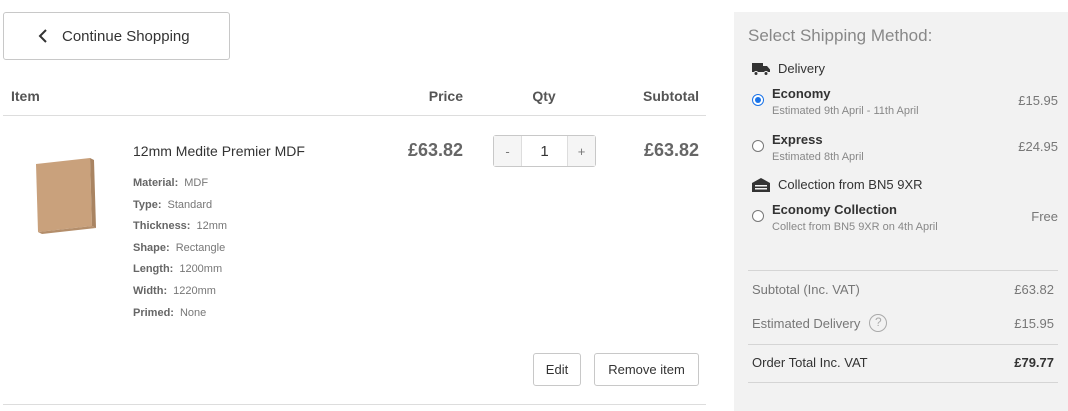  I want to click on remove-item-button: Remove item, so click(646, 369).